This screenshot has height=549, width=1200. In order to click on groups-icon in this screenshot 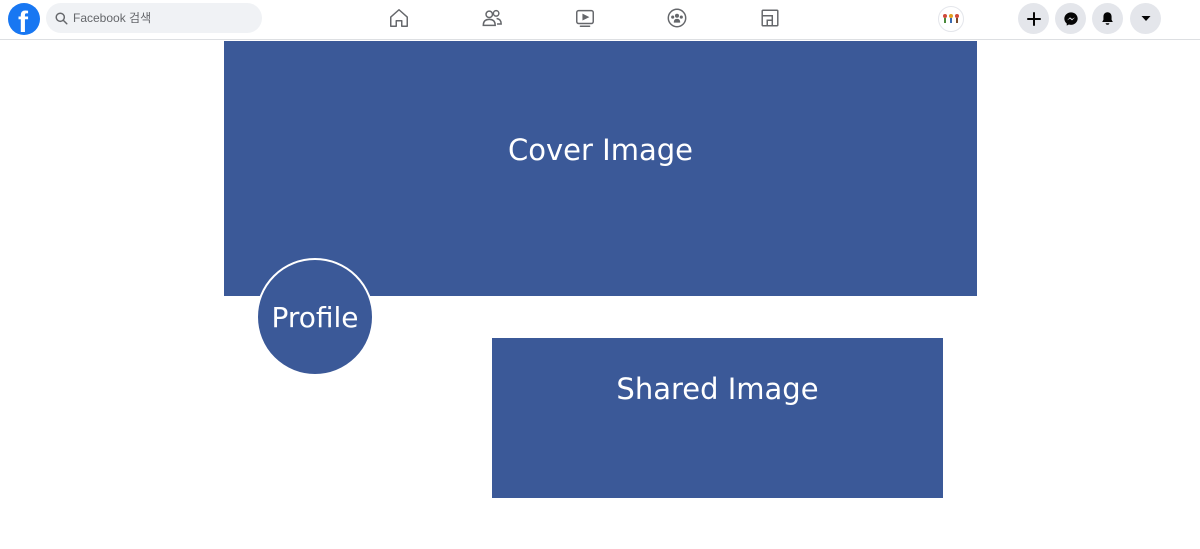, I will do `click(677, 18)`.